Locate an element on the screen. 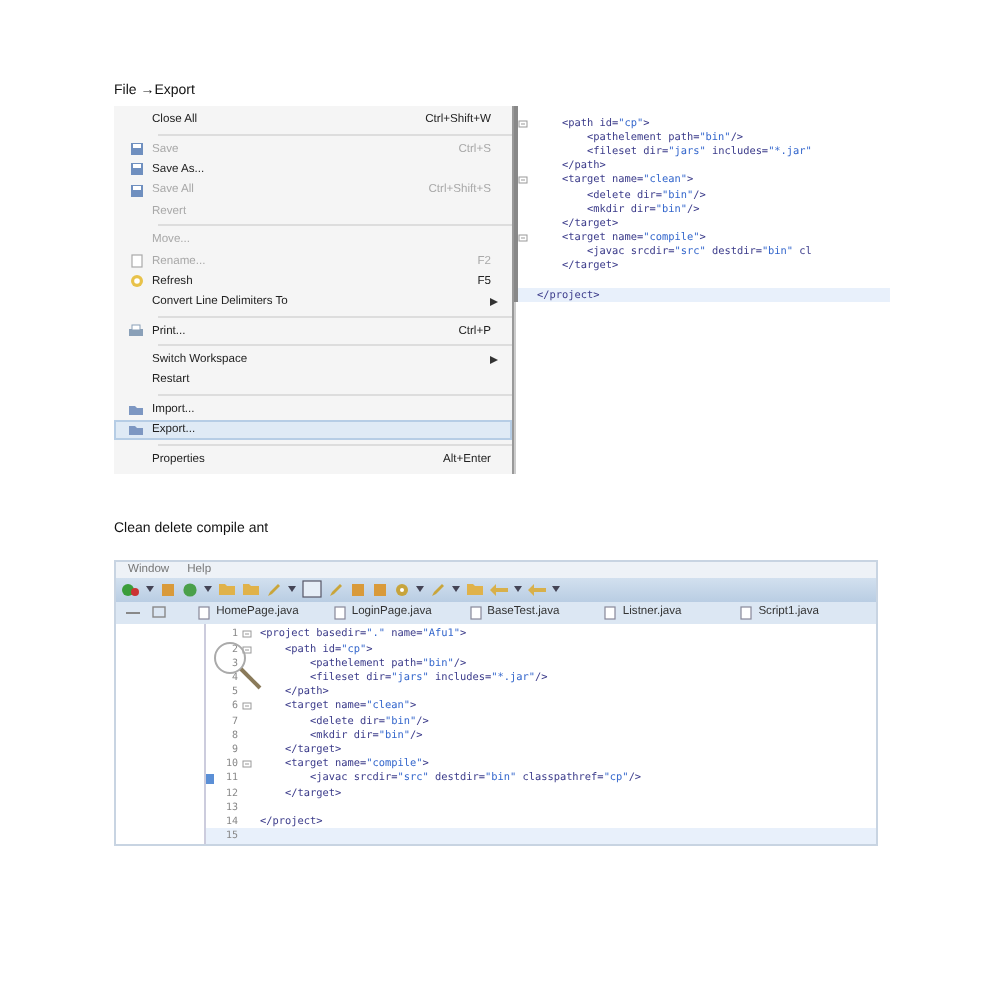 The width and height of the screenshot is (990, 990). magnifier-icon is located at coordinates (238, 665).